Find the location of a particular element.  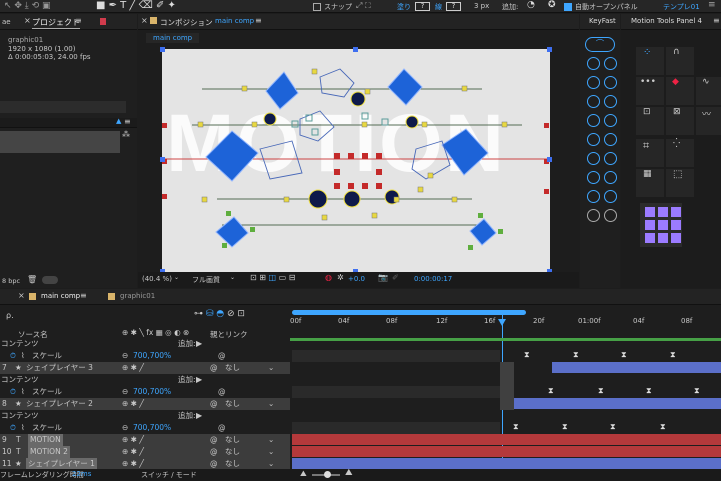

workspace-menu-icon: ≡ is located at coordinates (712, 5).